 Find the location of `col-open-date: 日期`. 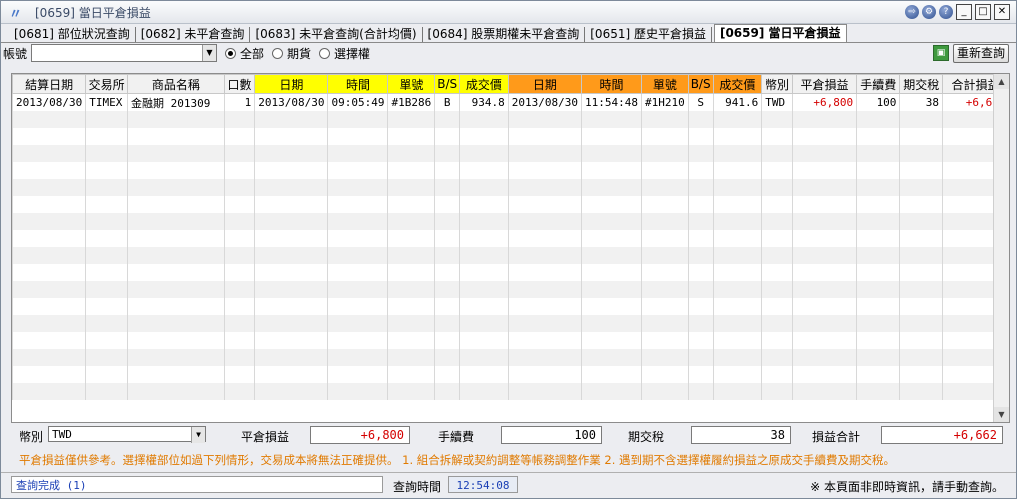

col-open-date: 日期 is located at coordinates (291, 84).